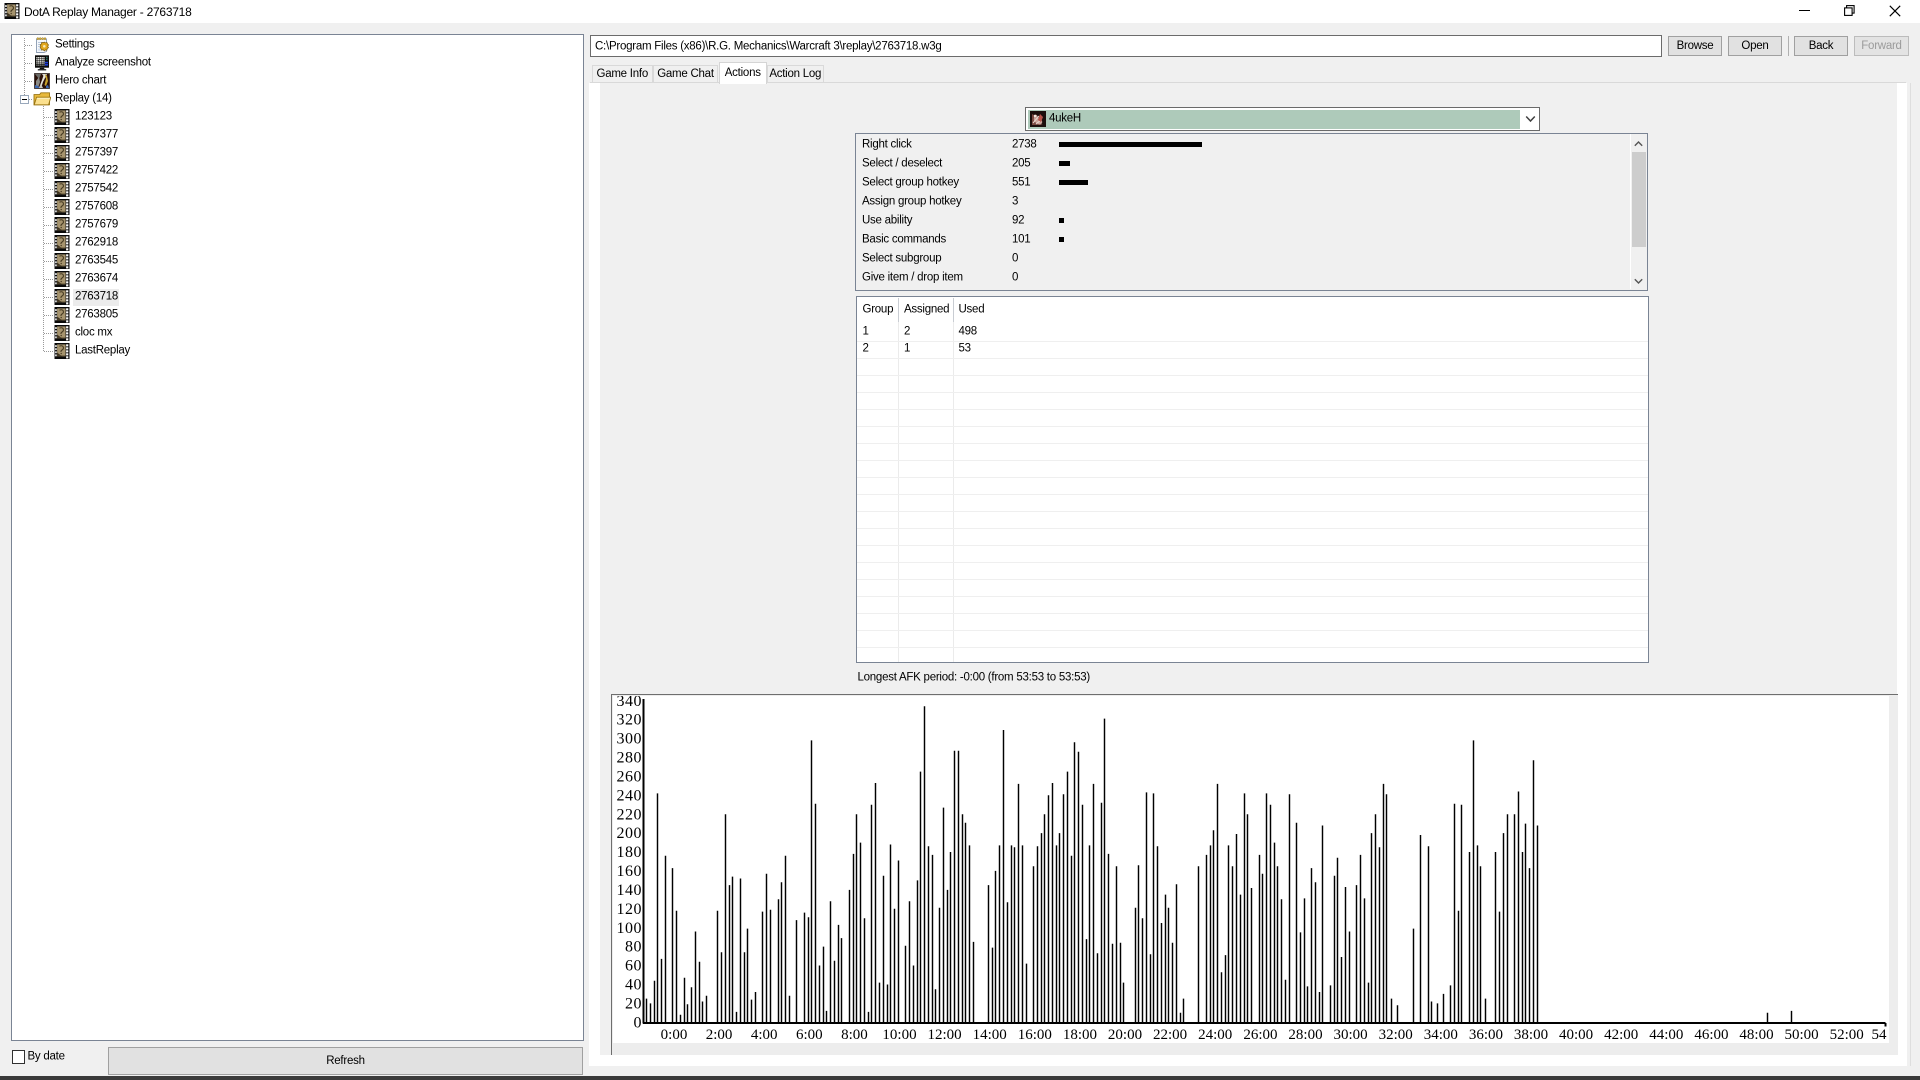 The width and height of the screenshot is (1920, 1080). Describe the element at coordinates (630, 703) in the screenshot. I see `svg-text: 340` at that location.